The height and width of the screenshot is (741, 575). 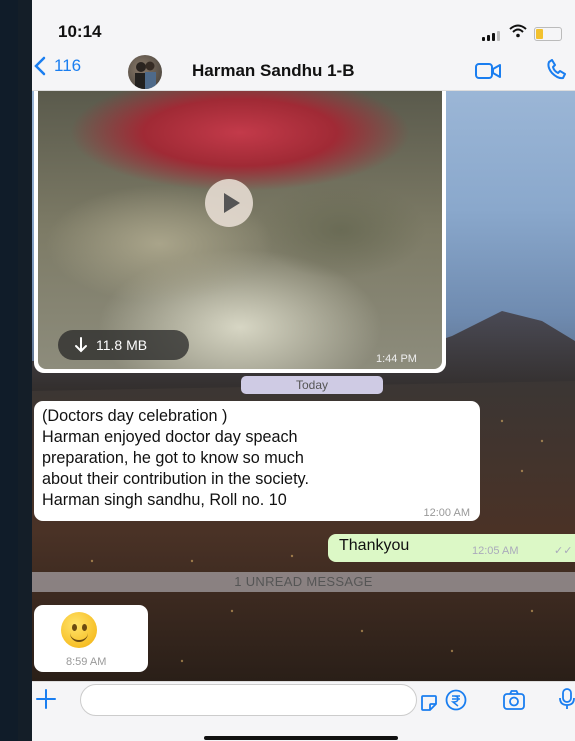 I want to click on chat-header: 116 Harman Sandhu 1-B, so click(x=303, y=69).